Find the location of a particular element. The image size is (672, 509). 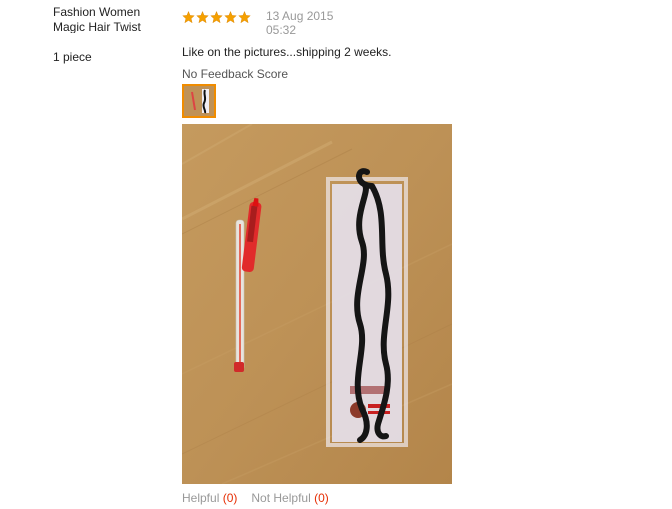

review-photo-thumbnail is located at coordinates (199, 101).